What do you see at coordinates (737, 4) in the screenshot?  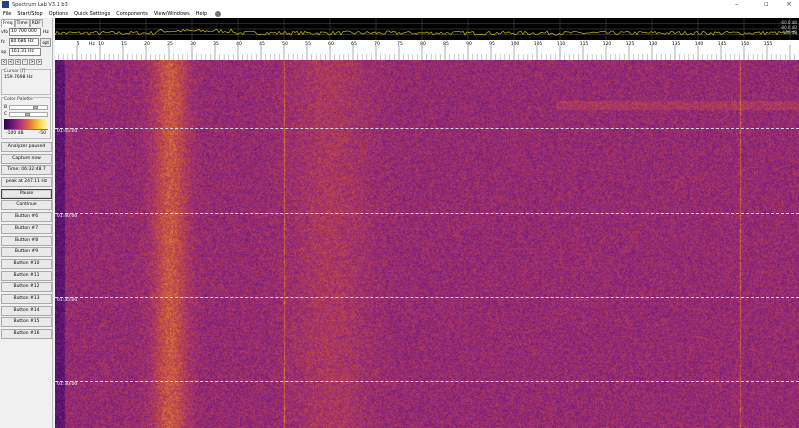 I see `minimize-icon: –` at bounding box center [737, 4].